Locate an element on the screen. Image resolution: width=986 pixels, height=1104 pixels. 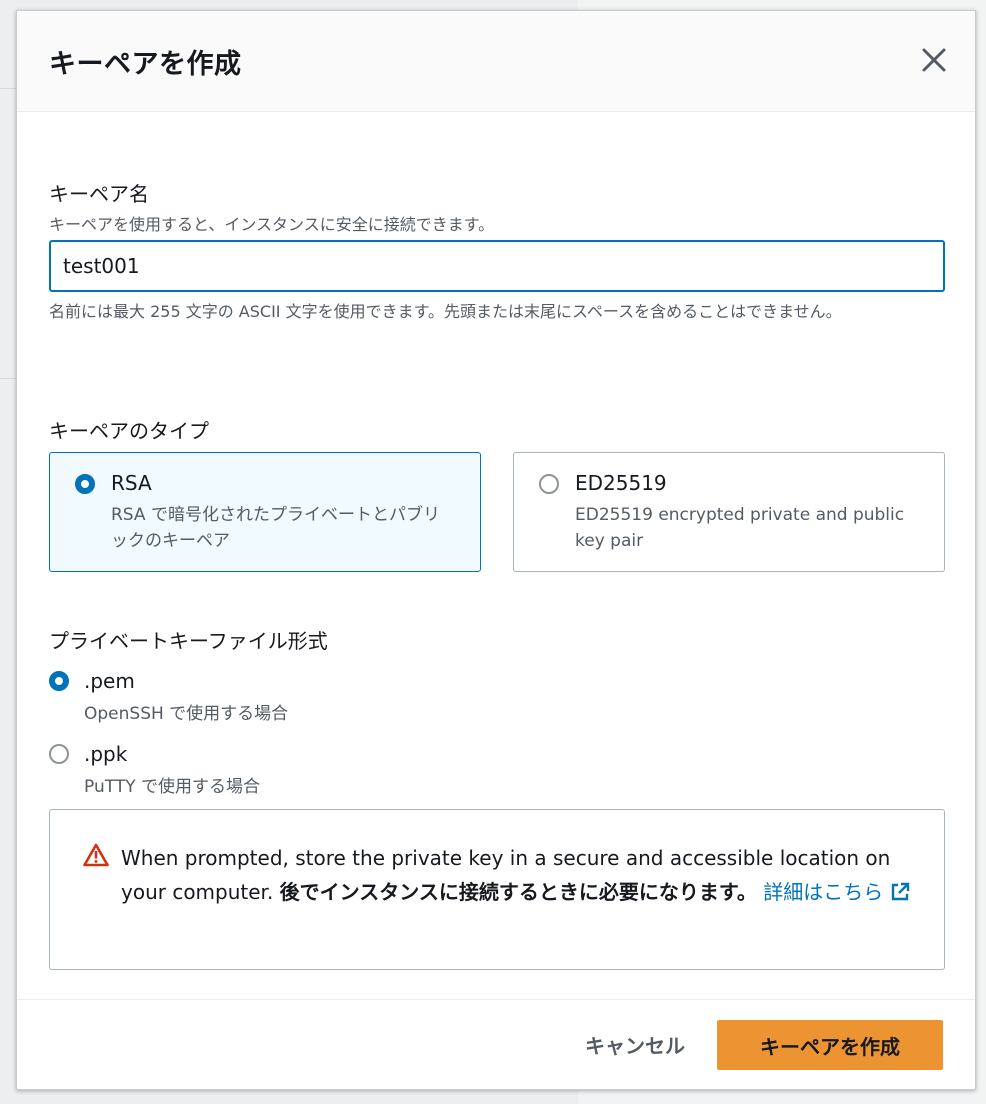
pem-description: OpenSSH で使用する場合 is located at coordinates (186, 714).